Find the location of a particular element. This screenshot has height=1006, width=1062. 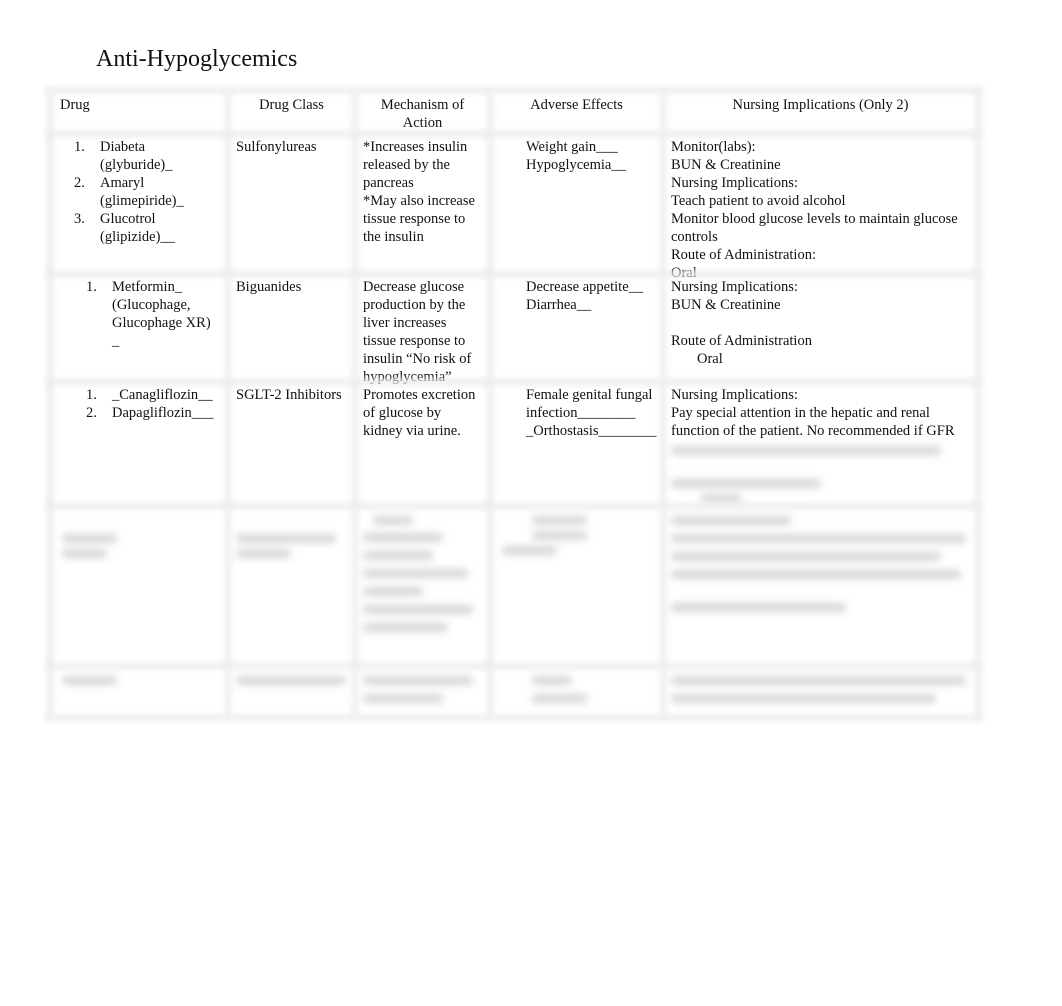

nursing-line: controls is located at coordinates (694, 237).